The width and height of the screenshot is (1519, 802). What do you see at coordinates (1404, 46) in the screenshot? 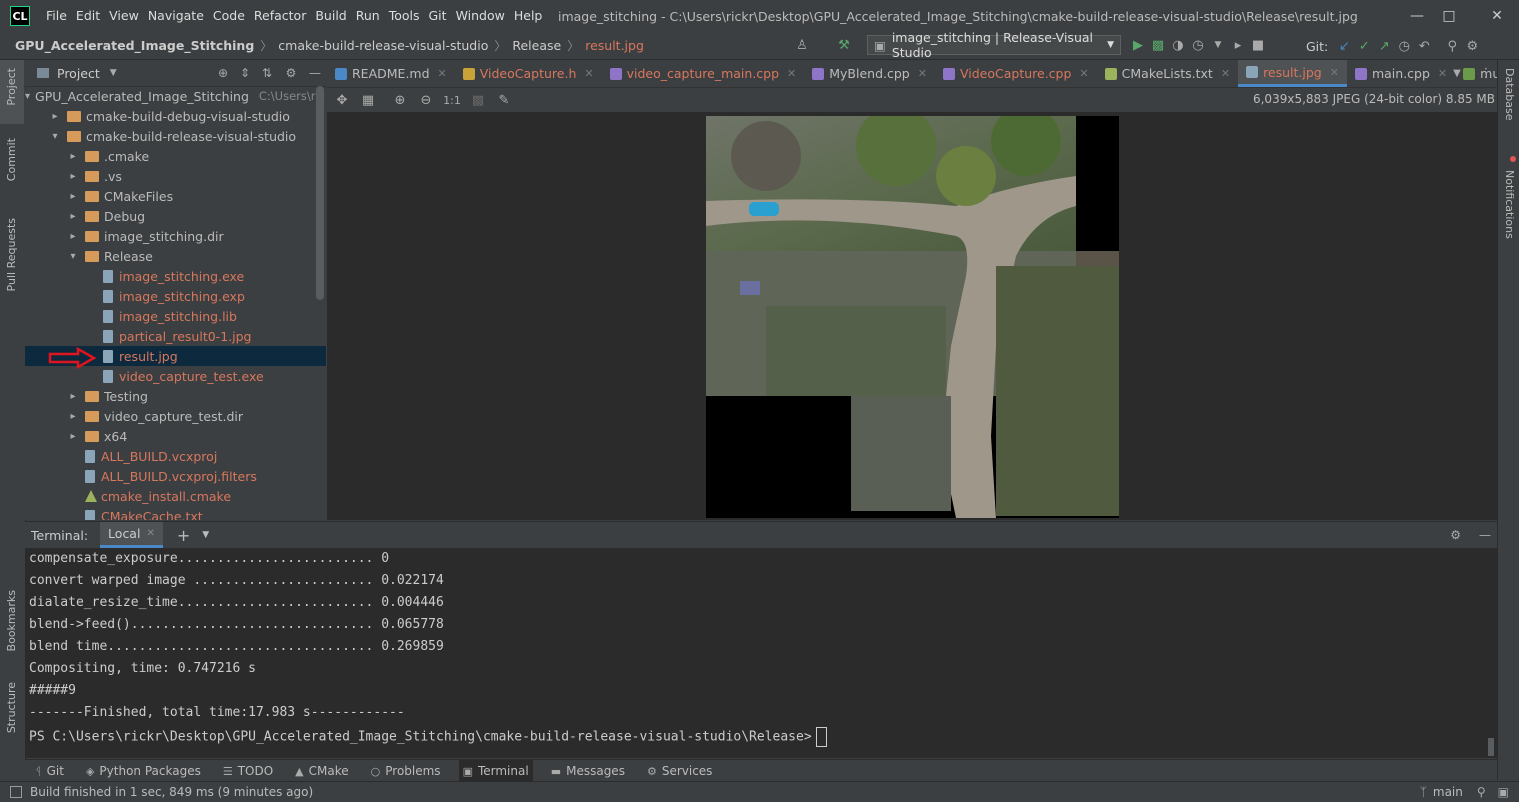
I see `history-icon: ◷` at bounding box center [1404, 46].